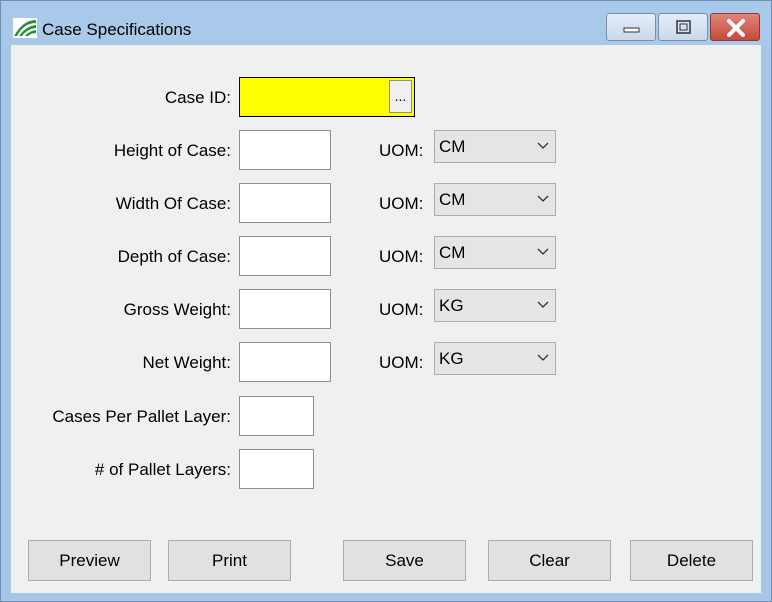  What do you see at coordinates (401, 309) in the screenshot?
I see `gross-weight-uom-label: UOM:` at bounding box center [401, 309].